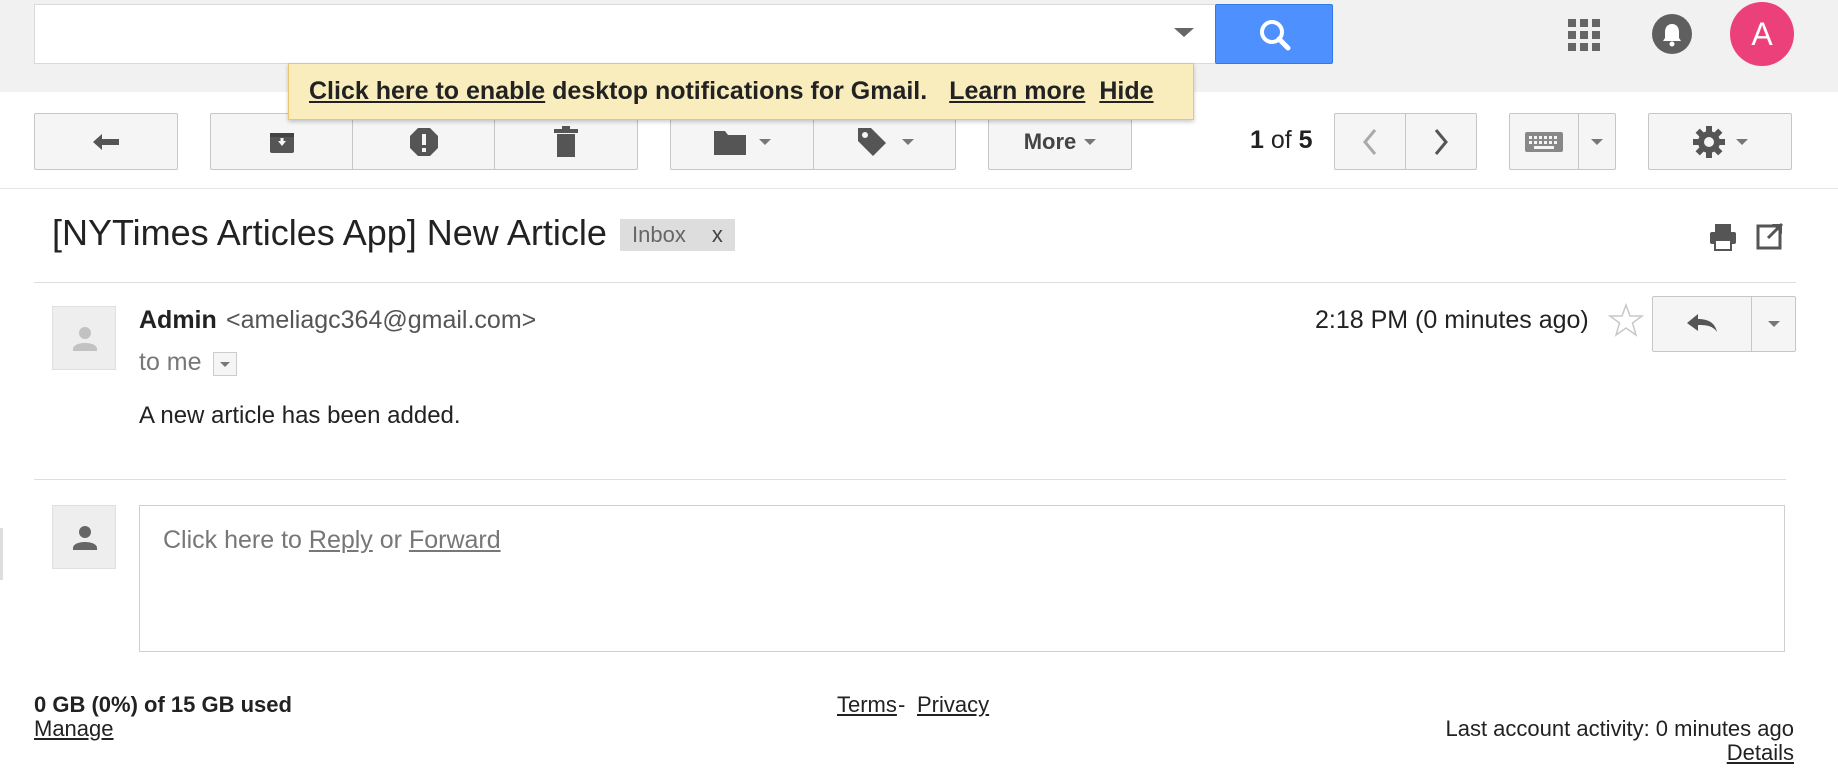 The height and width of the screenshot is (774, 1838). What do you see at coordinates (625, 34) in the screenshot?
I see `search-input` at bounding box center [625, 34].